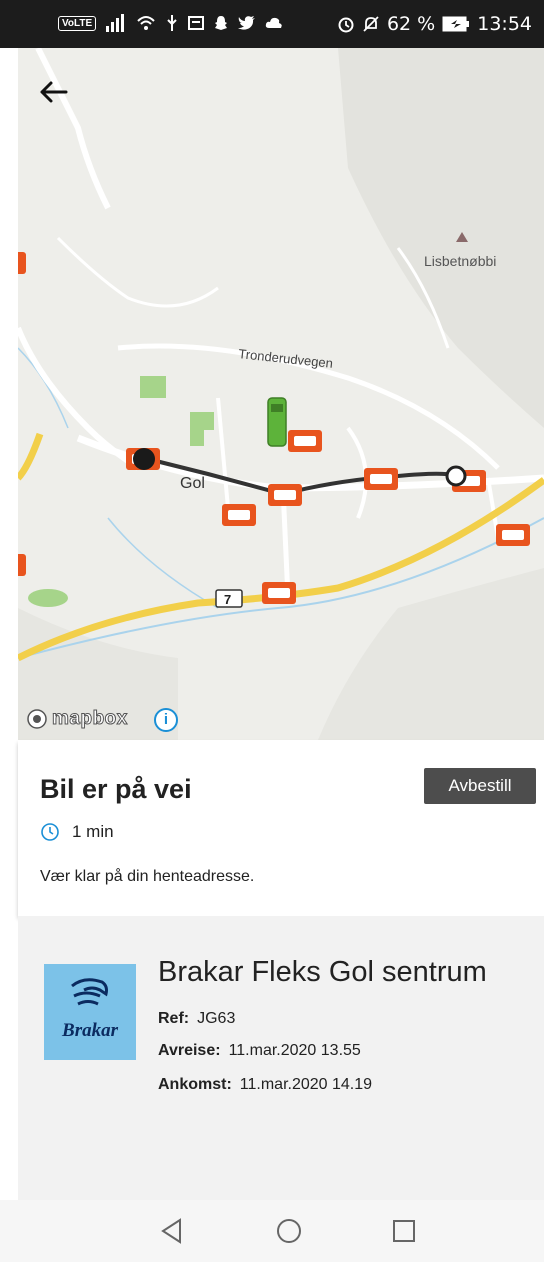  Describe the element at coordinates (147, 876) in the screenshot. I see `pickup-message: Vær klar på din henteadresse.` at that location.